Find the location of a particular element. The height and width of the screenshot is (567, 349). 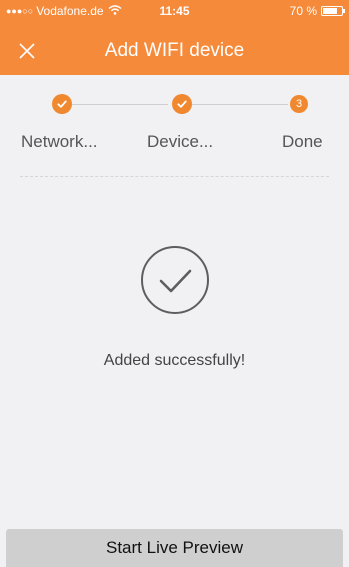

step-2-indicator is located at coordinates (182, 104).